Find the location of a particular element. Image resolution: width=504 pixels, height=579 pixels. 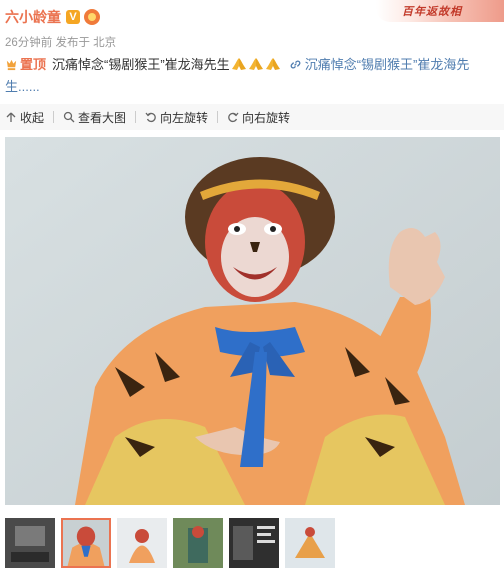

promo-banner: 百年返故相 is located at coordinates (440, 11).